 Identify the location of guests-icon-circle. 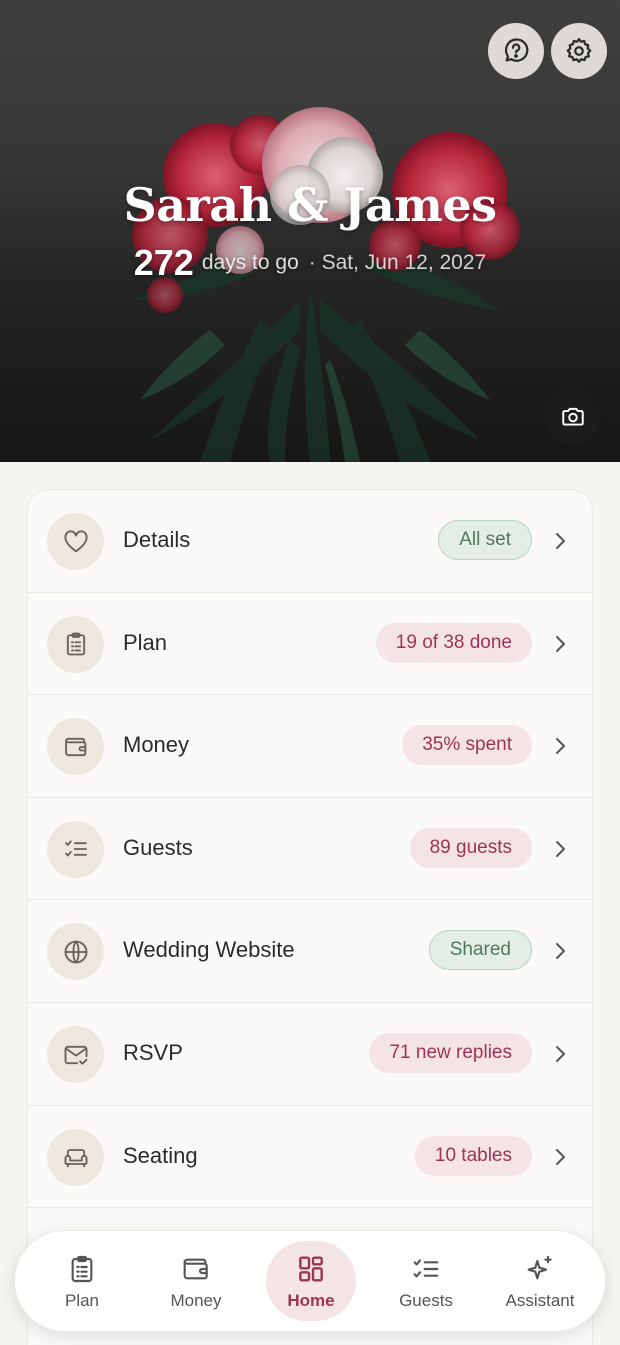
(75, 849).